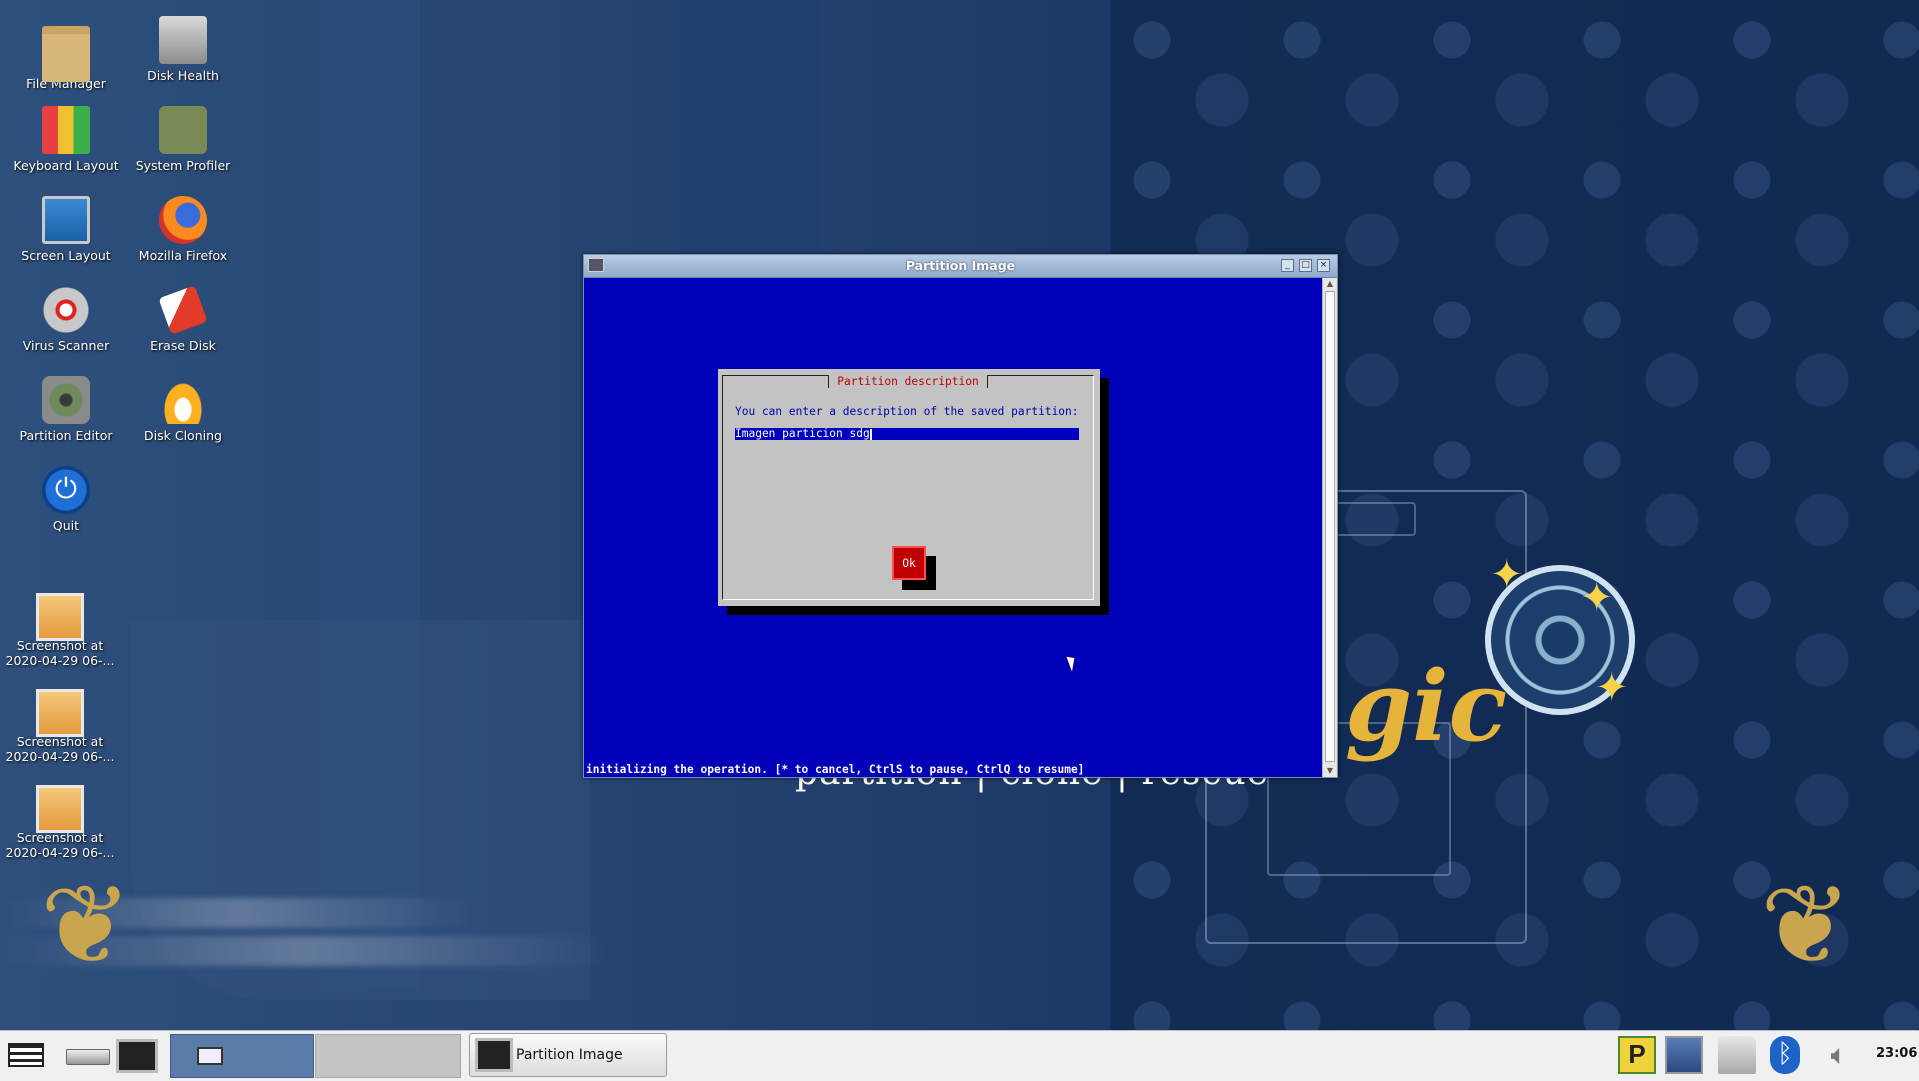 Image resolution: width=1919 pixels, height=1081 pixels. I want to click on desktop-icon-partition-editor: Partition Editor, so click(66, 409).